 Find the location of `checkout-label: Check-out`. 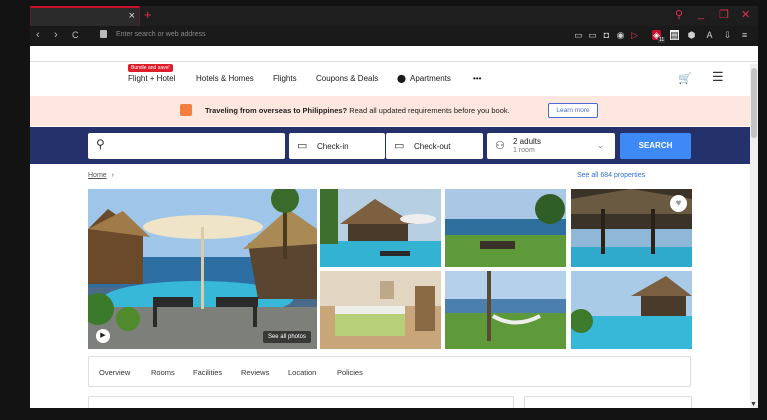

checkout-label: Check-out is located at coordinates (432, 146).